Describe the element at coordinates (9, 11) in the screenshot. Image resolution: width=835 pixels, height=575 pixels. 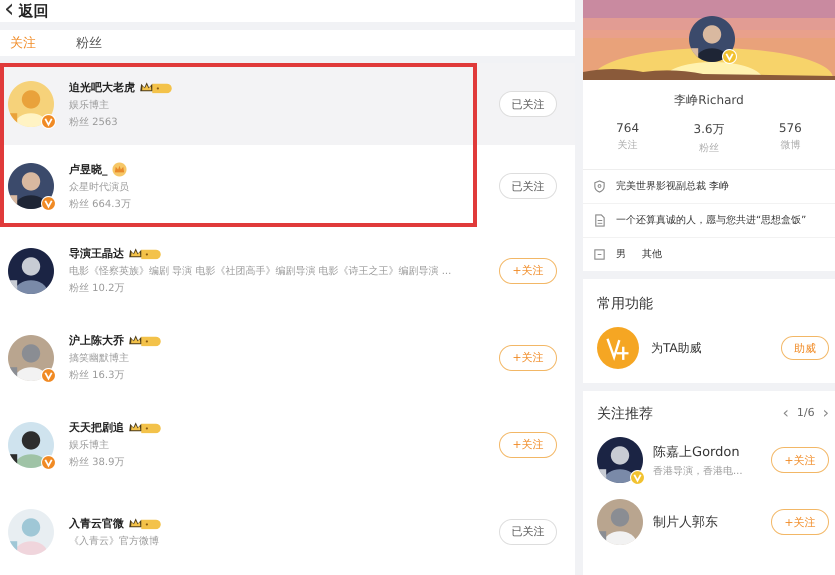
I see `back-icon: ‹` at that location.